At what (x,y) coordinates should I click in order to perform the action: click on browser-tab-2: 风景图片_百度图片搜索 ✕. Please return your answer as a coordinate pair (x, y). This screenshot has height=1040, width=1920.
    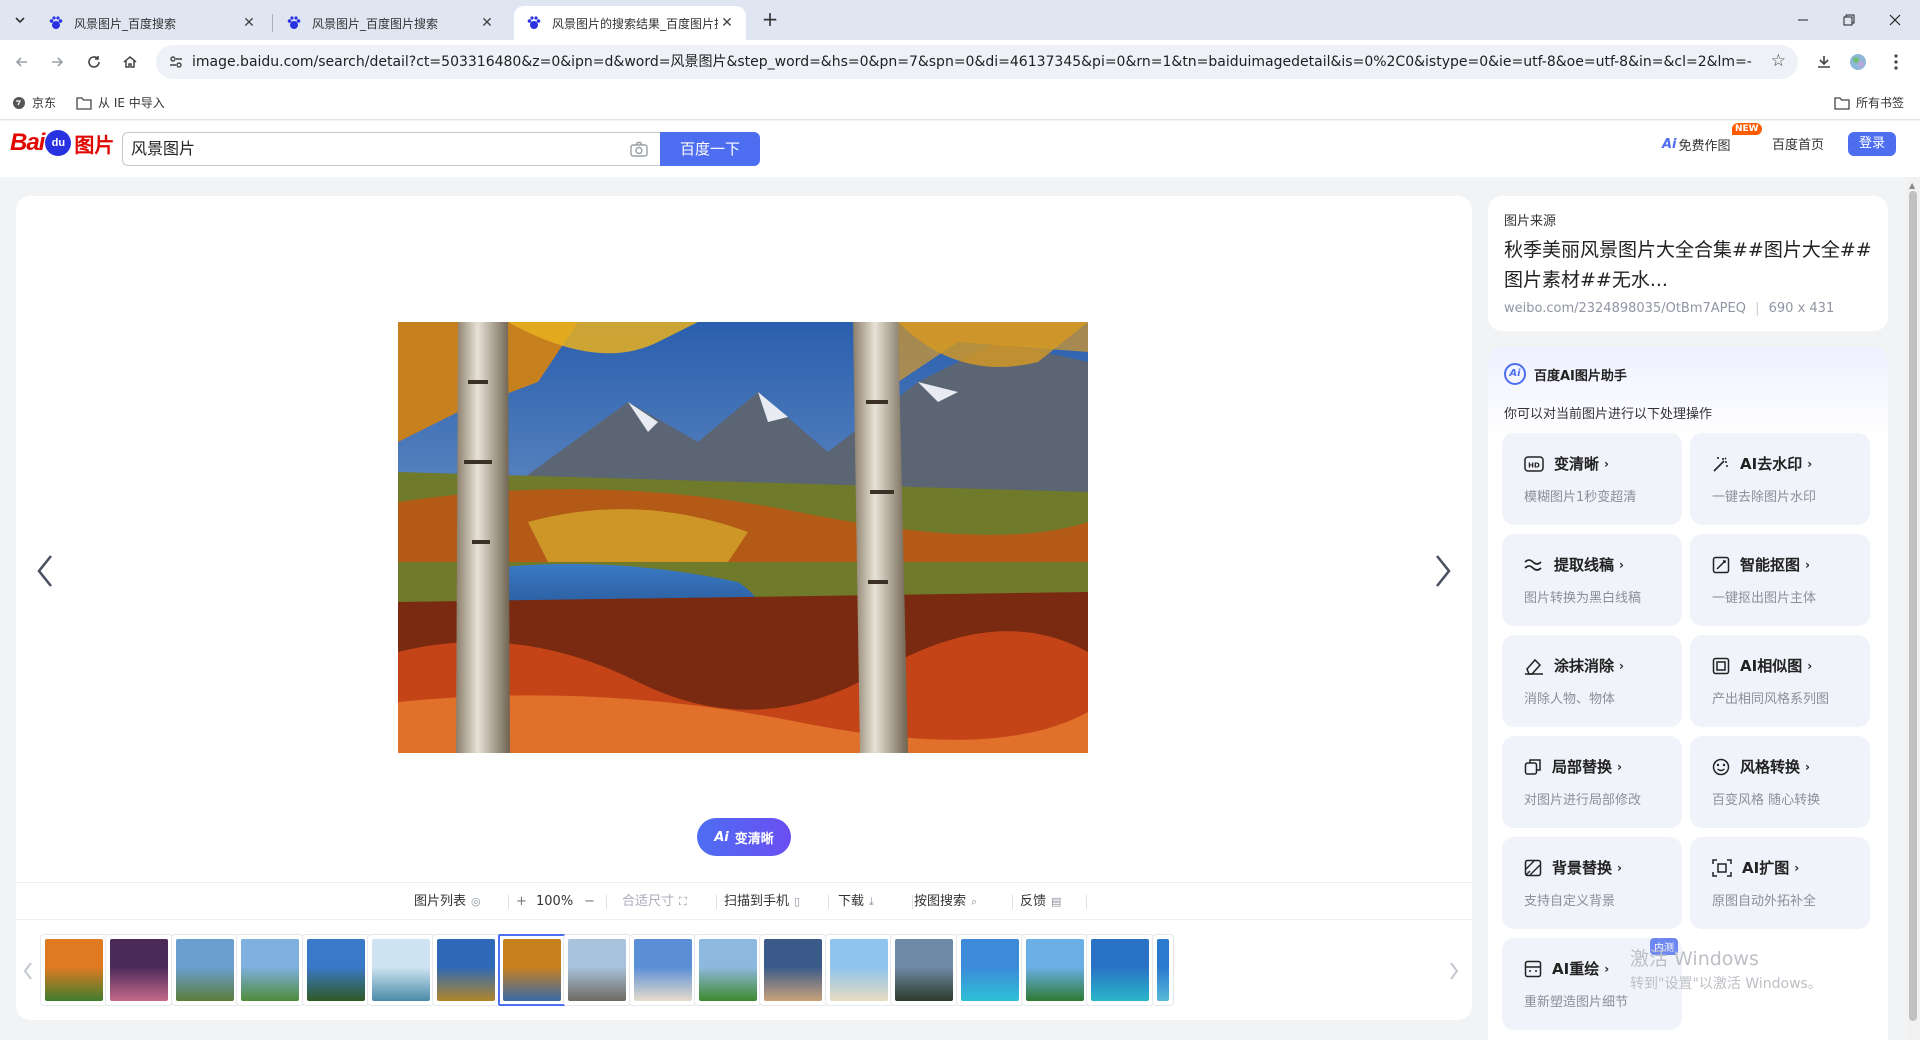
    Looking at the image, I should click on (390, 23).